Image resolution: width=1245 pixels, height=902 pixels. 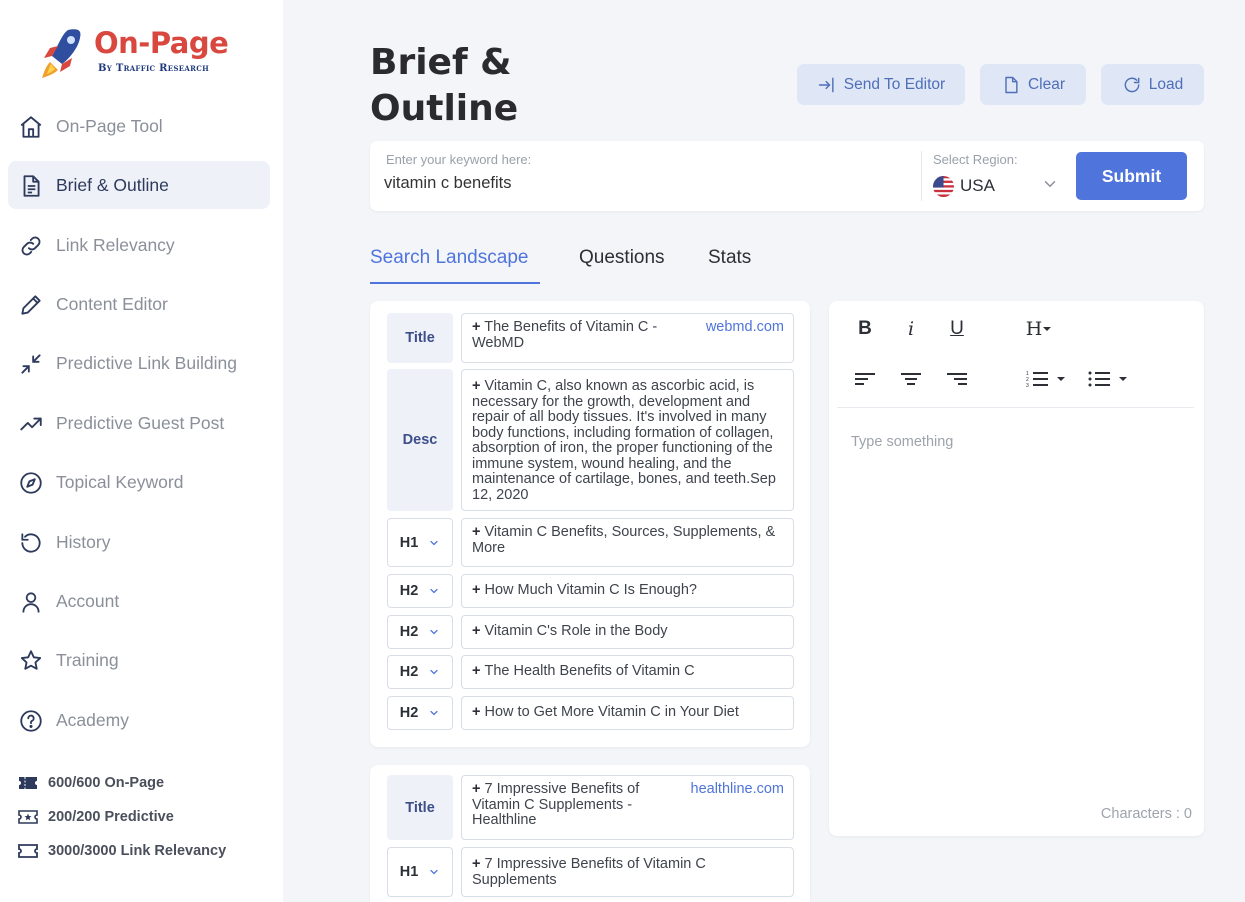 What do you see at coordinates (977, 185) in the screenshot?
I see `region-value: USA` at bounding box center [977, 185].